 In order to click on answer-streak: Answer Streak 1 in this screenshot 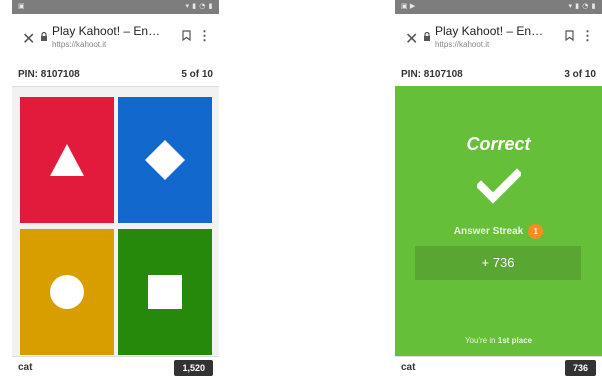, I will do `click(498, 231)`.